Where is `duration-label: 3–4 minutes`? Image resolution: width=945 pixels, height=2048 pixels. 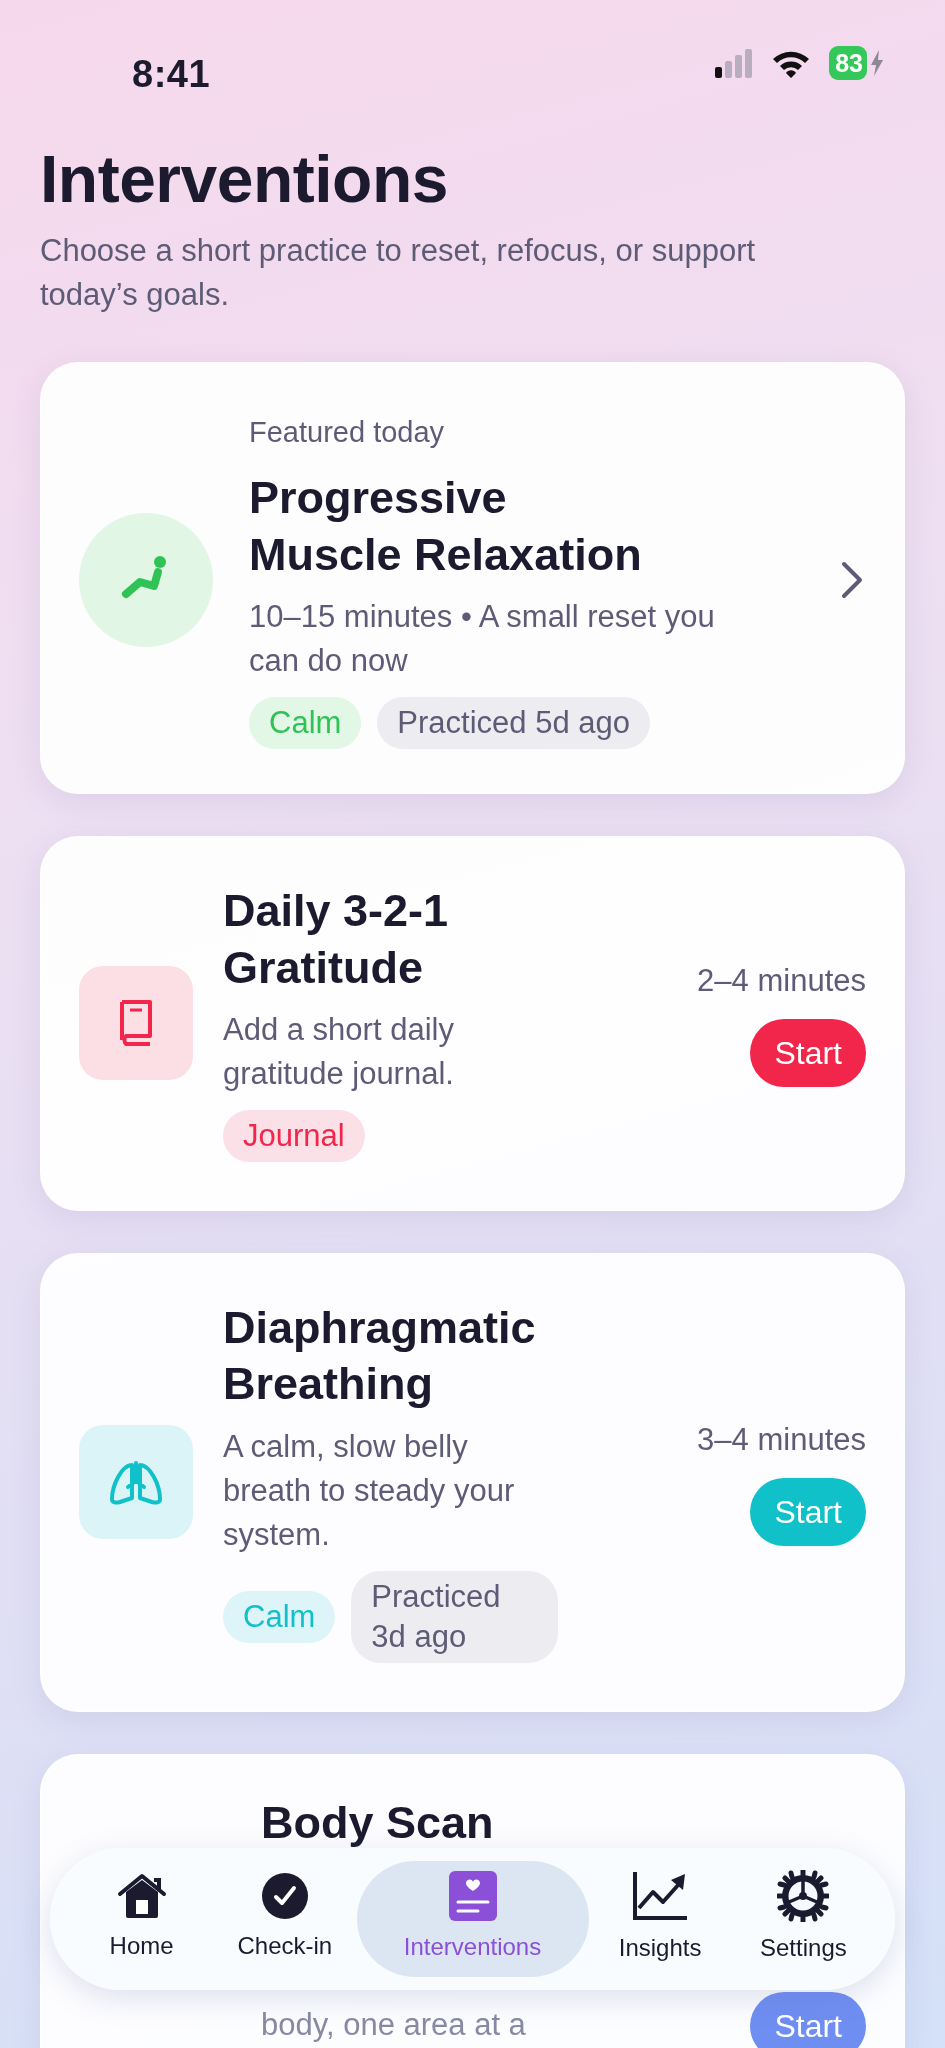
duration-label: 3–4 minutes is located at coordinates (781, 1440).